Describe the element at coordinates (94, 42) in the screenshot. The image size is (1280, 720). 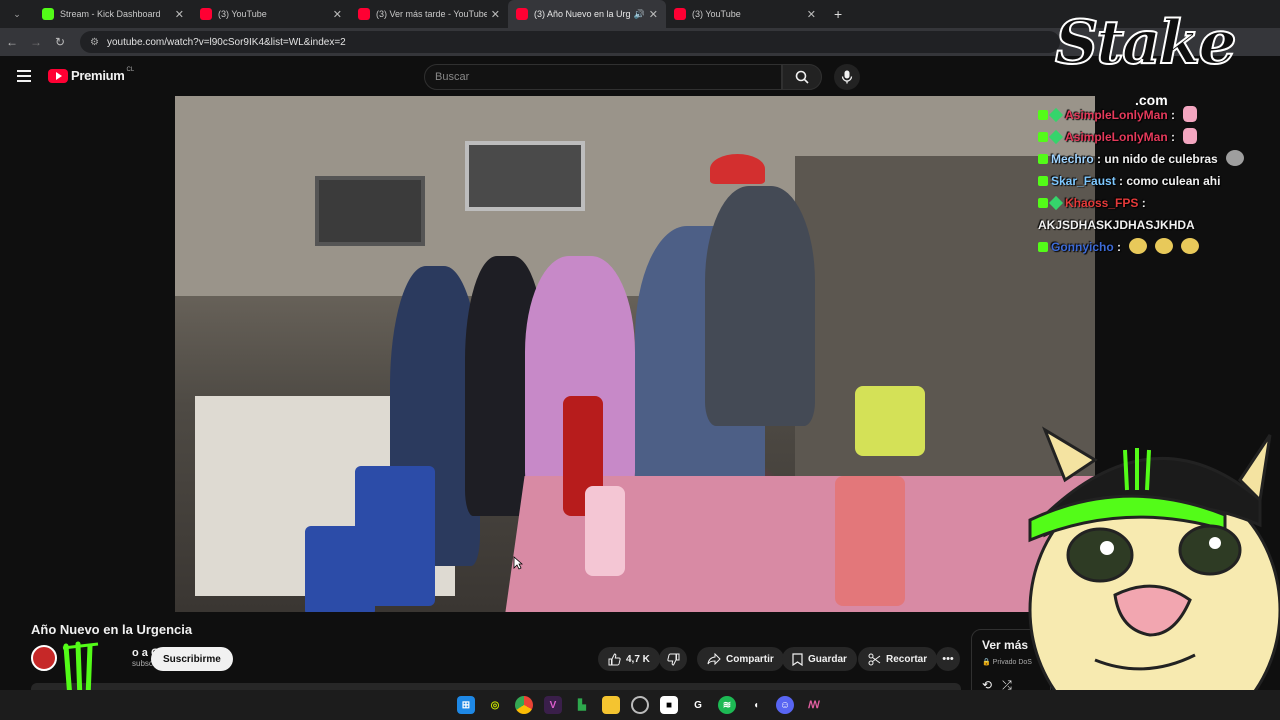
I see `site-info-icon: ⚙` at that location.